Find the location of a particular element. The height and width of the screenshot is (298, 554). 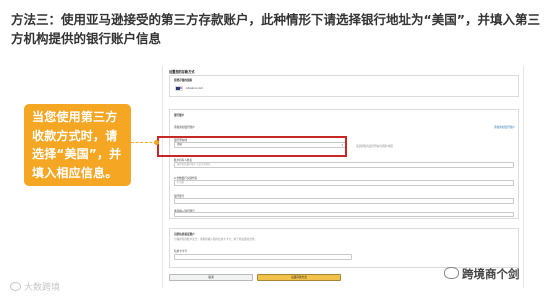

verification-label: 识别信息验证账户 is located at coordinates (184, 234).